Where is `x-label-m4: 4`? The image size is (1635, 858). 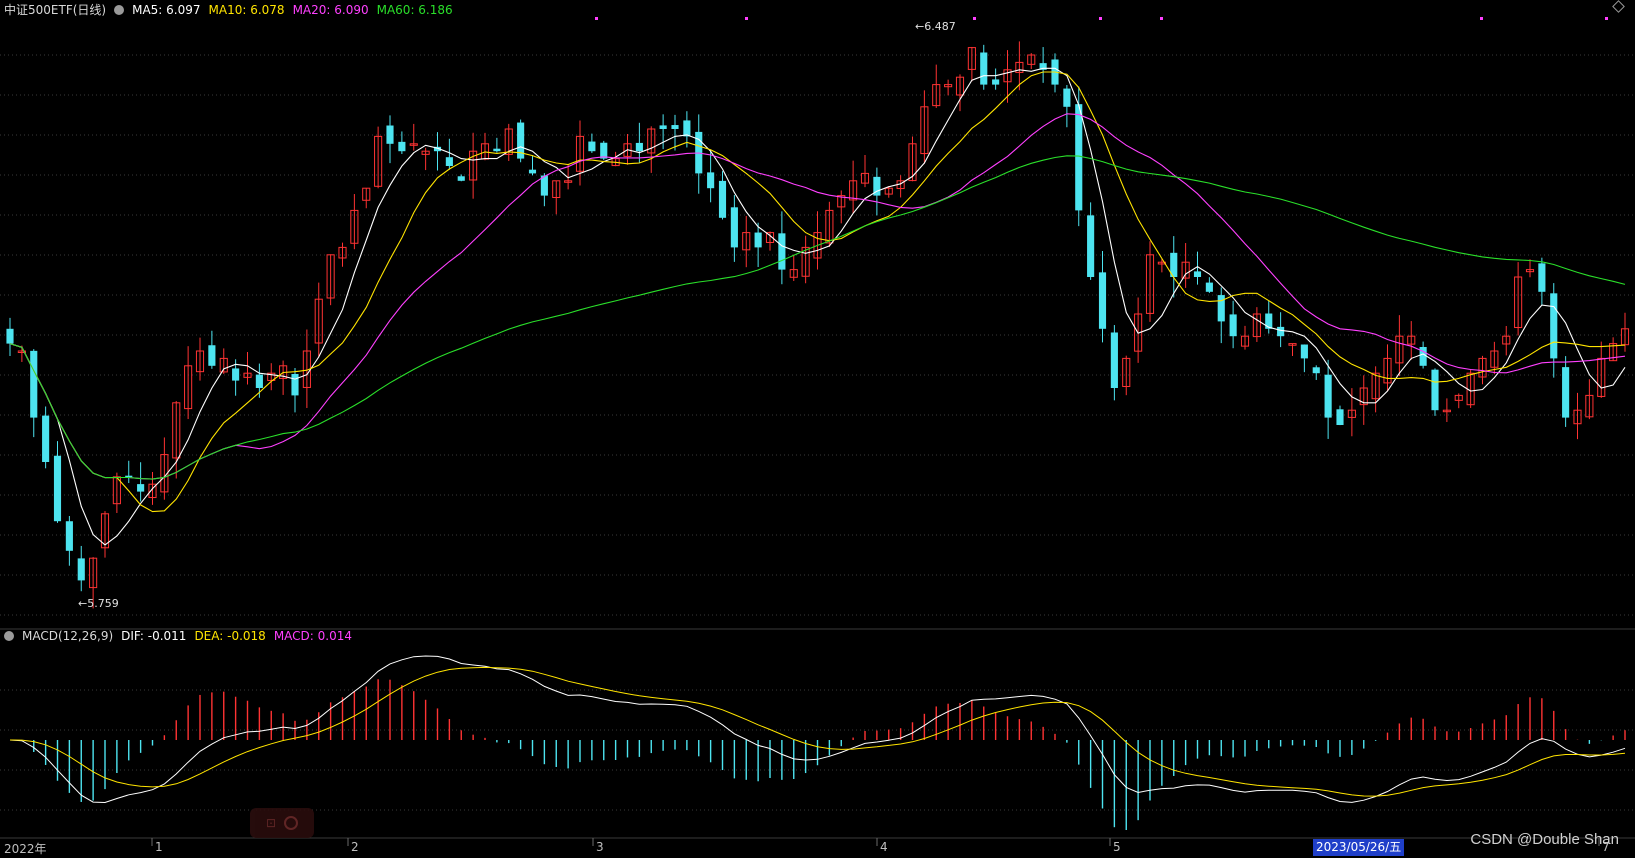
x-label-m4: 4 is located at coordinates (884, 847).